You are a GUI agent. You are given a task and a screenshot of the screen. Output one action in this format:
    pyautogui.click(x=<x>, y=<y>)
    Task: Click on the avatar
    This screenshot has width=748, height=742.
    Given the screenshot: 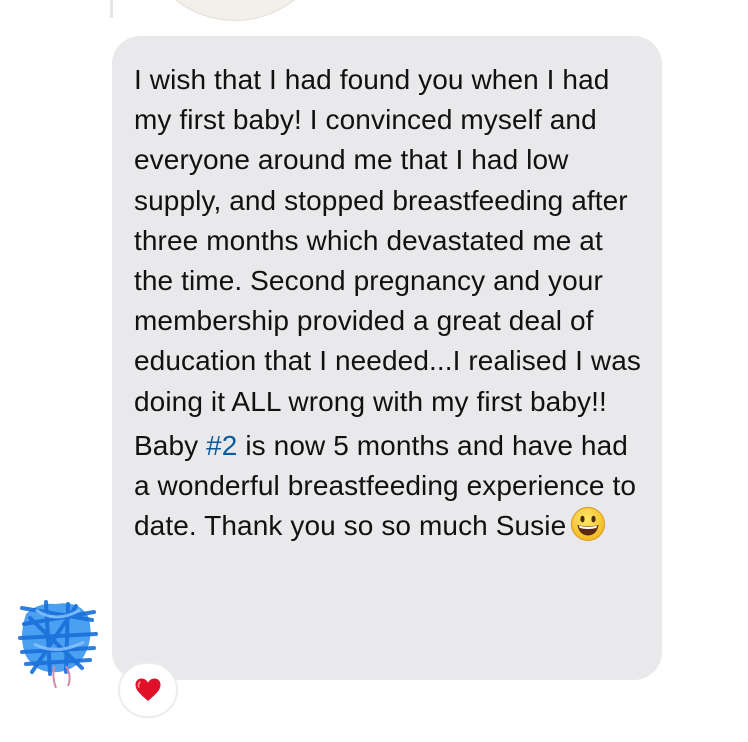 What is the action you would take?
    pyautogui.click(x=57, y=643)
    